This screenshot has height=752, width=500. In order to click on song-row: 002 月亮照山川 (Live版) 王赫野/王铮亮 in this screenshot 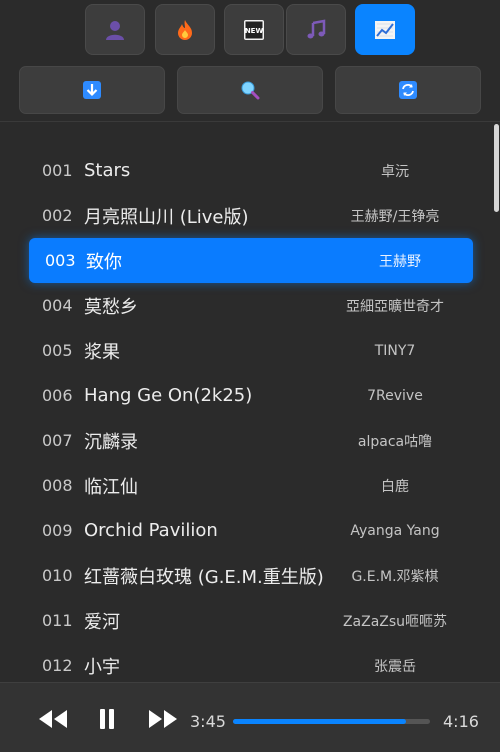, I will do `click(246, 215)`.